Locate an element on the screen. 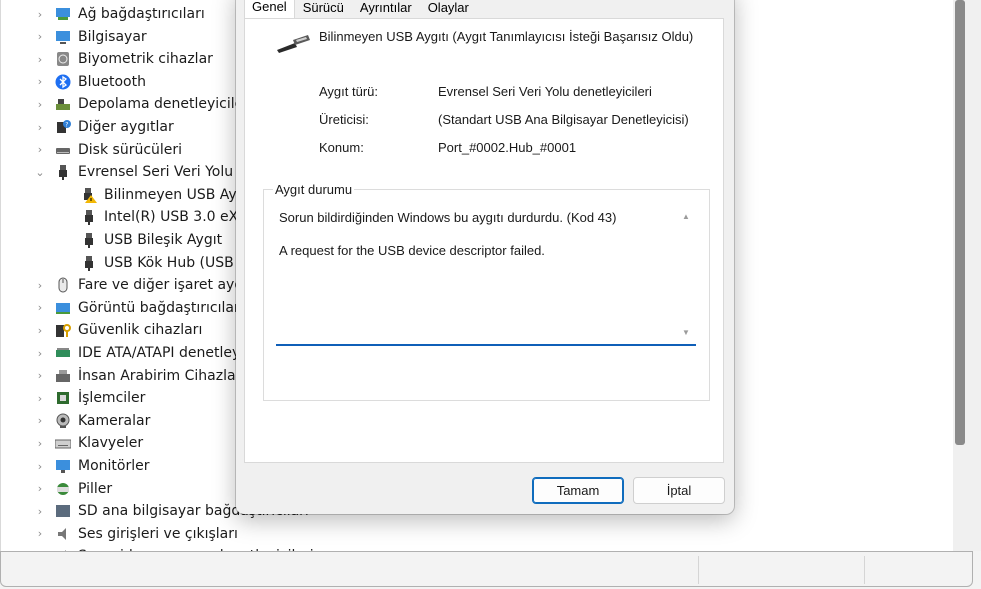  status-scrollbar: ▲ ▼ is located at coordinates (687, 274).